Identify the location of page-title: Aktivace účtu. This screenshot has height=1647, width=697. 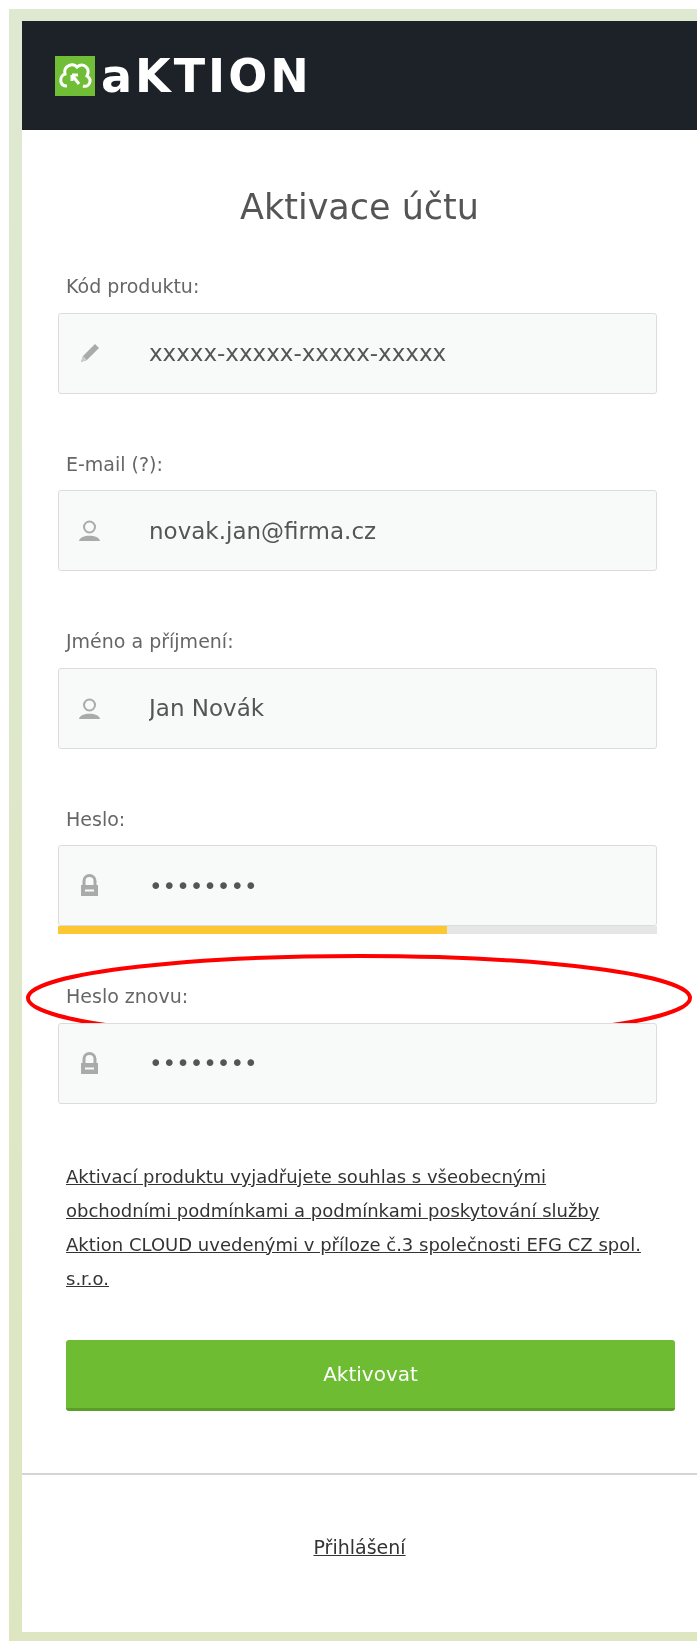
(359, 207).